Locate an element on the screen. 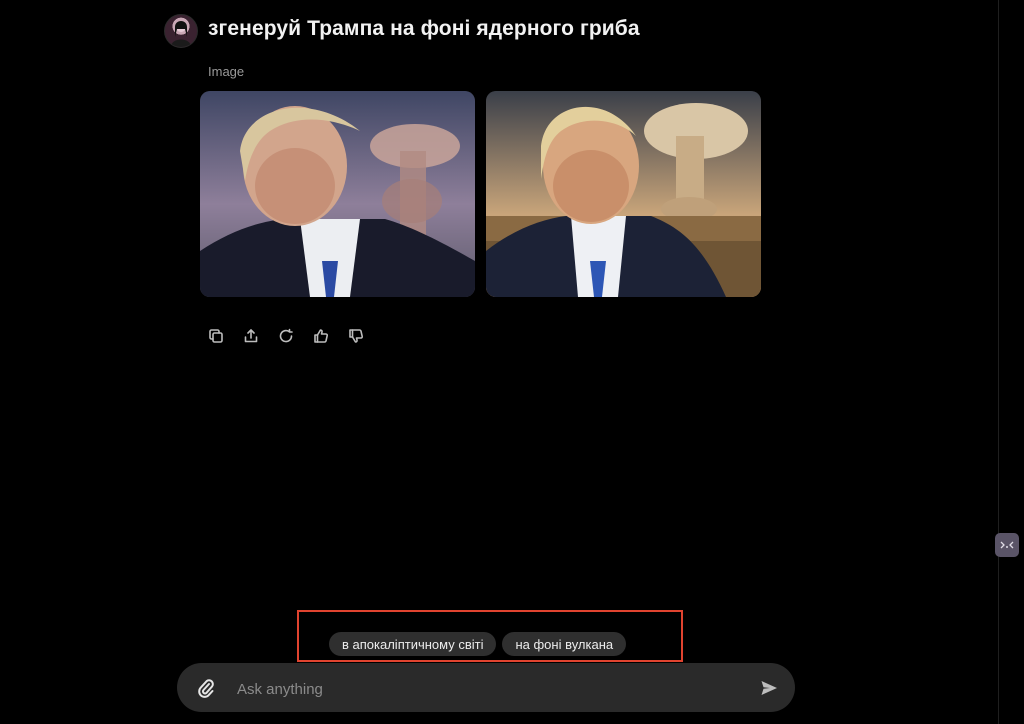 The height and width of the screenshot is (724, 1024). suggestion-chip: на фоні вулкана is located at coordinates (564, 644).